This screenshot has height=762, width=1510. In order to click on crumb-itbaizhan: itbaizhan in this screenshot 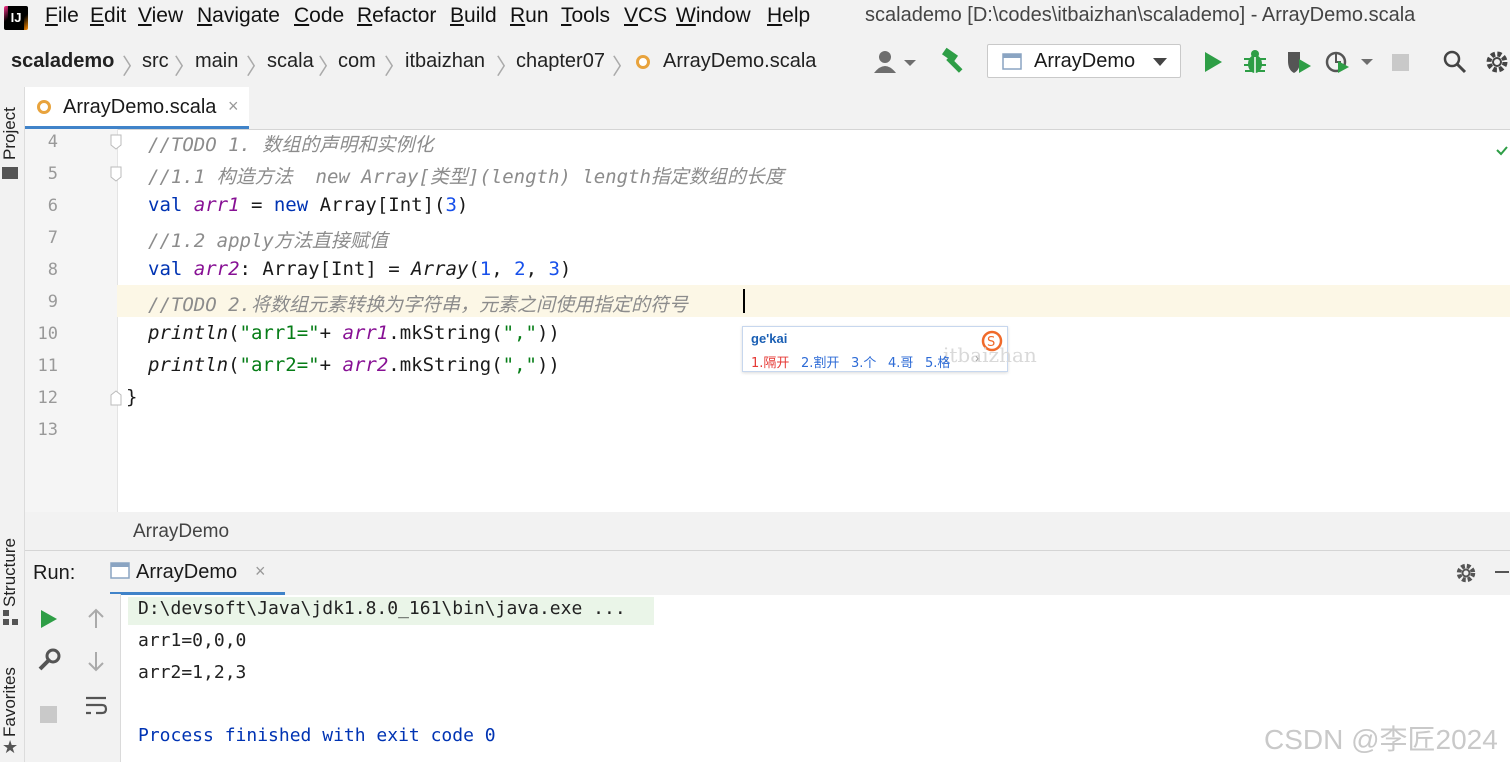, I will do `click(445, 61)`.